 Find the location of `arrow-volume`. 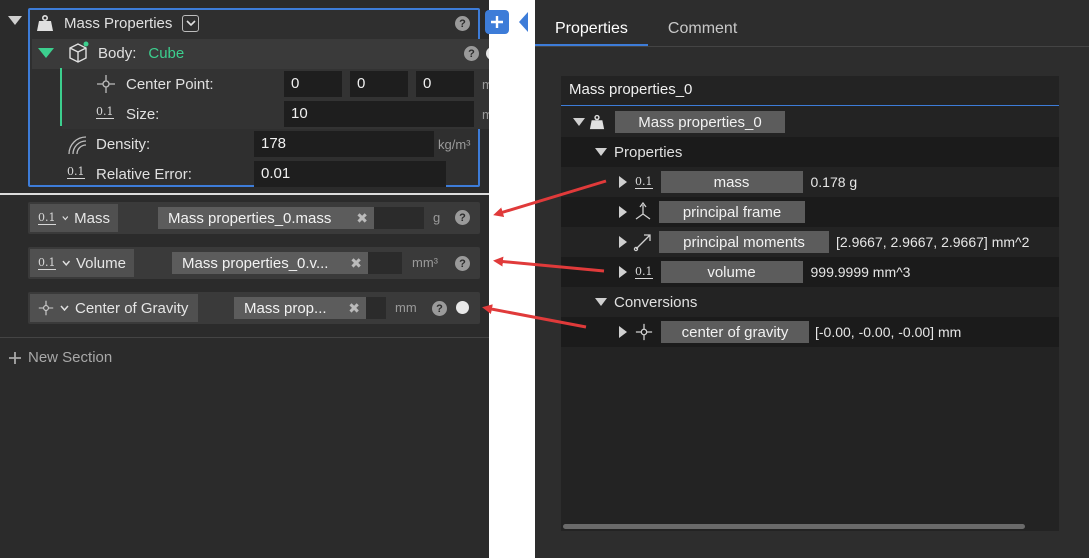

arrow-volume is located at coordinates (549, 264).